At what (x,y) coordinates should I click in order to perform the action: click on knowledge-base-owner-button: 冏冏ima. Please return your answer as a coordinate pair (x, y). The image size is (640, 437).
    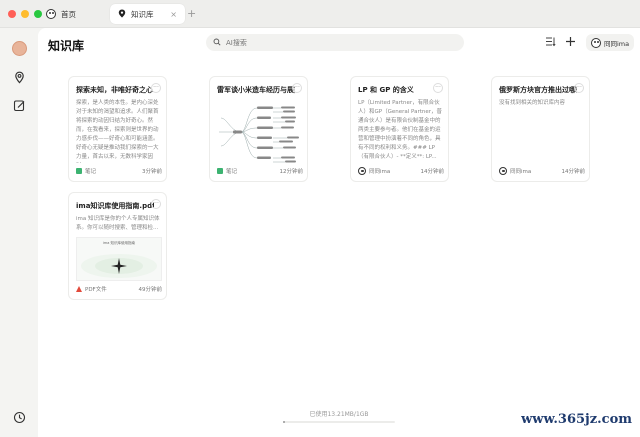
    Looking at the image, I should click on (610, 42).